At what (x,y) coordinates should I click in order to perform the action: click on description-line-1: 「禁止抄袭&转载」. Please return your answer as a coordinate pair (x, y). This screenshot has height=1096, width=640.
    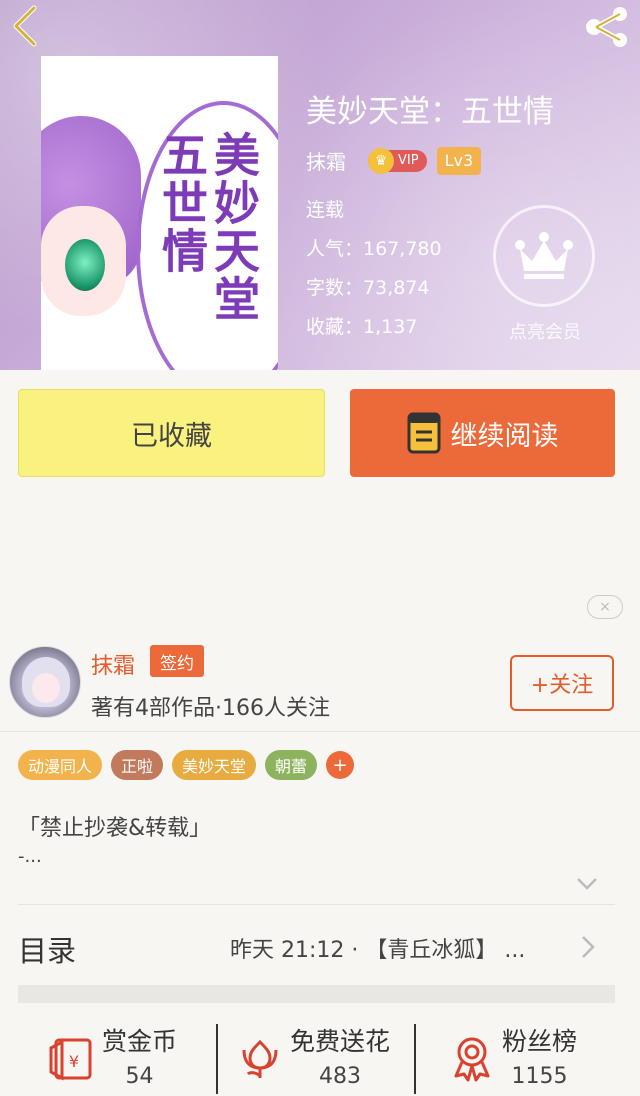
    Looking at the image, I should click on (115, 828).